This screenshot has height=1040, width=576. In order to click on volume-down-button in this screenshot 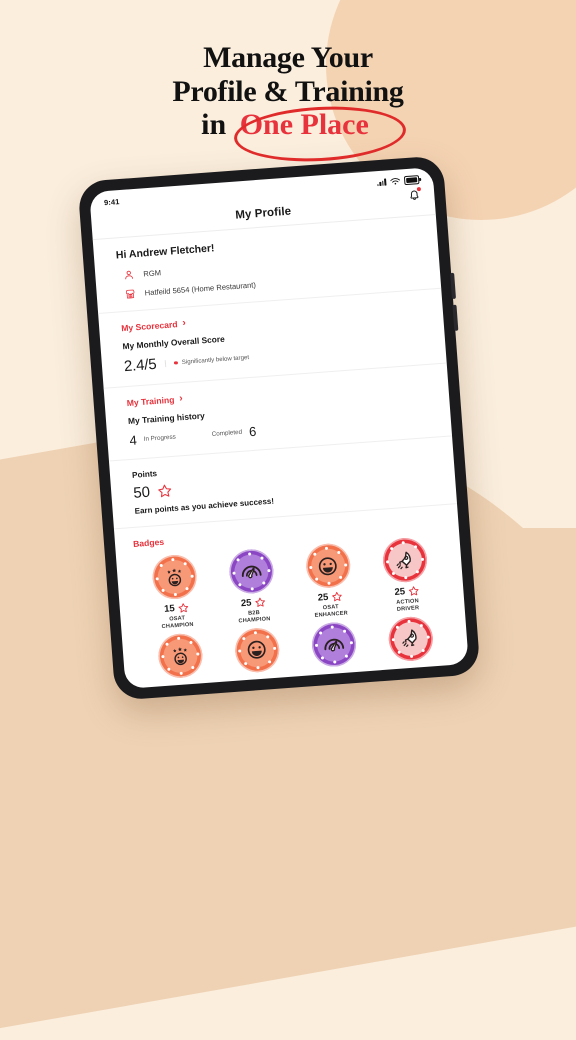, I will do `click(455, 317)`.